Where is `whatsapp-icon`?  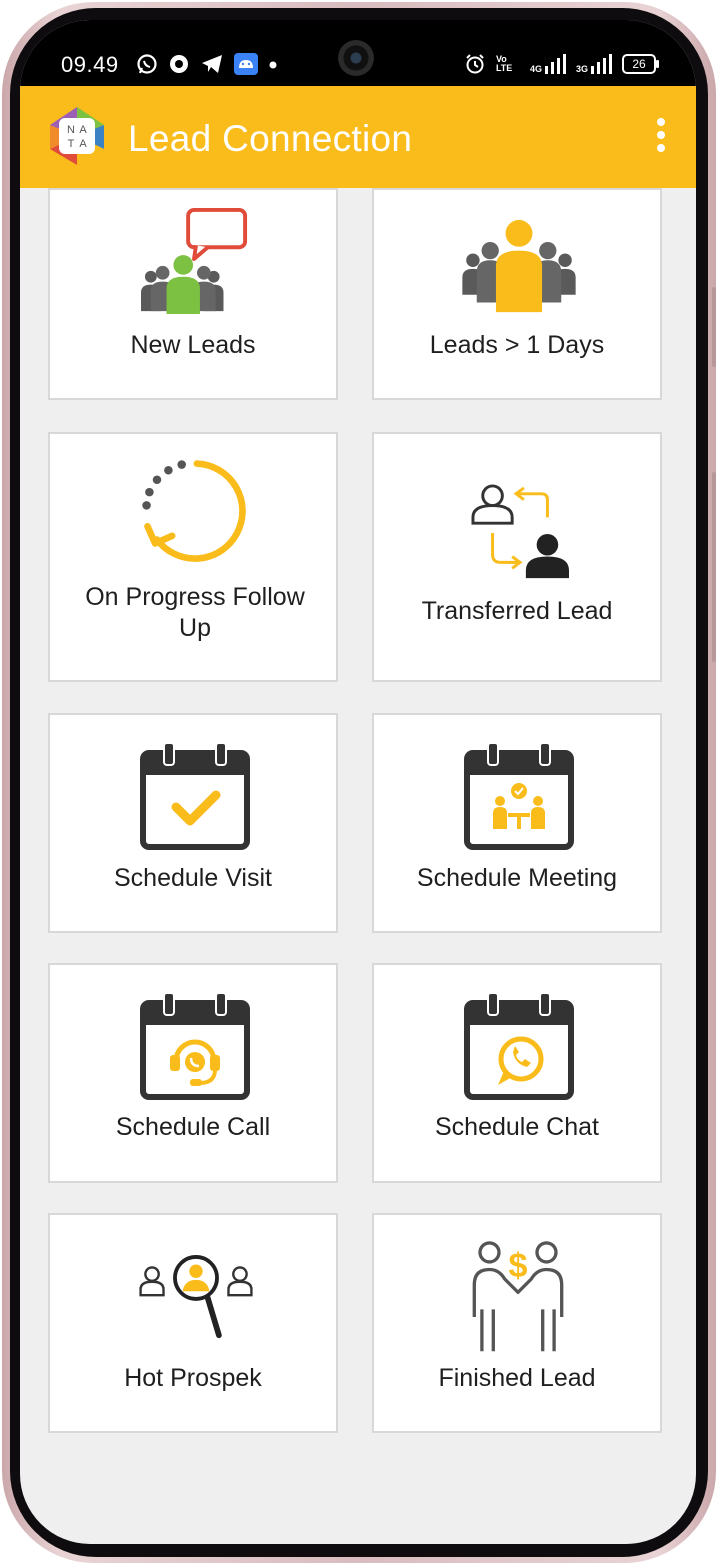
whatsapp-icon is located at coordinates (147, 64).